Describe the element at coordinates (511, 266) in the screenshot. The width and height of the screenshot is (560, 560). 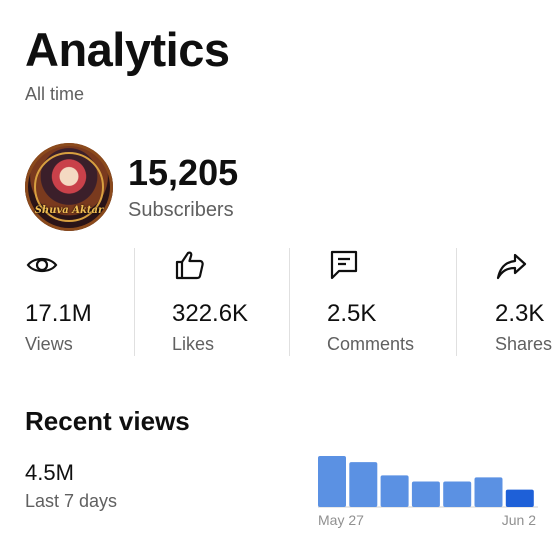
I see `share-icon` at that location.